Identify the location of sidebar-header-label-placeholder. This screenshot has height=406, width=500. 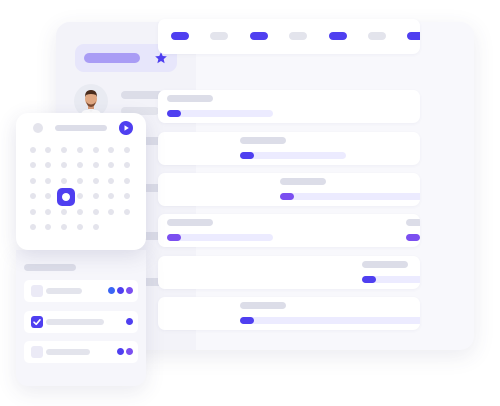
(112, 58).